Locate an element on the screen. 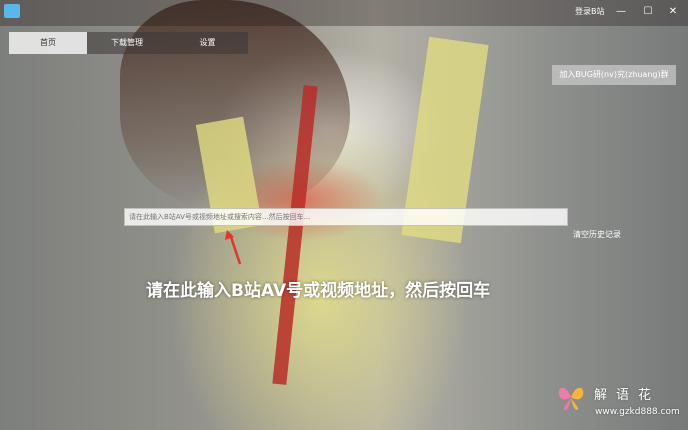 The image size is (688, 430). butterfly-logo is located at coordinates (571, 398).